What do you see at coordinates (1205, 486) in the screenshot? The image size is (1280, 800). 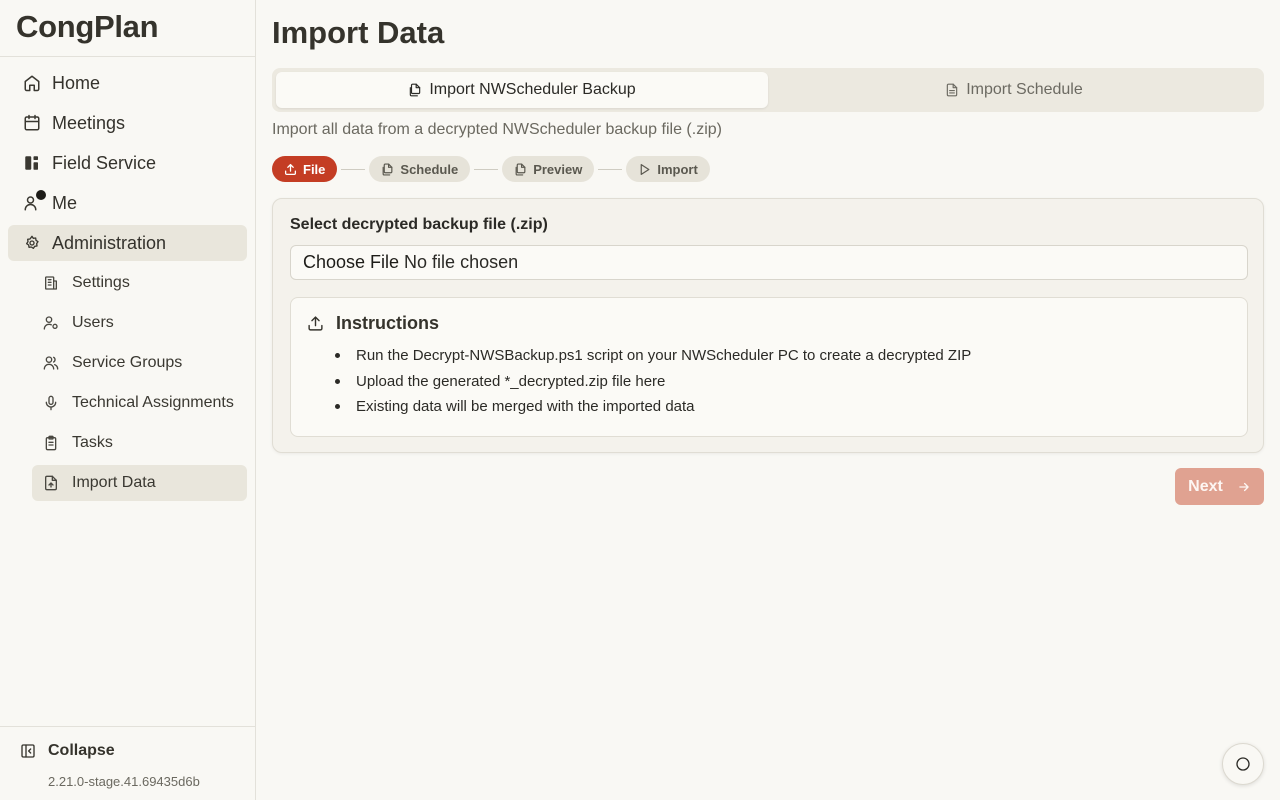 I see `next-label: Next` at bounding box center [1205, 486].